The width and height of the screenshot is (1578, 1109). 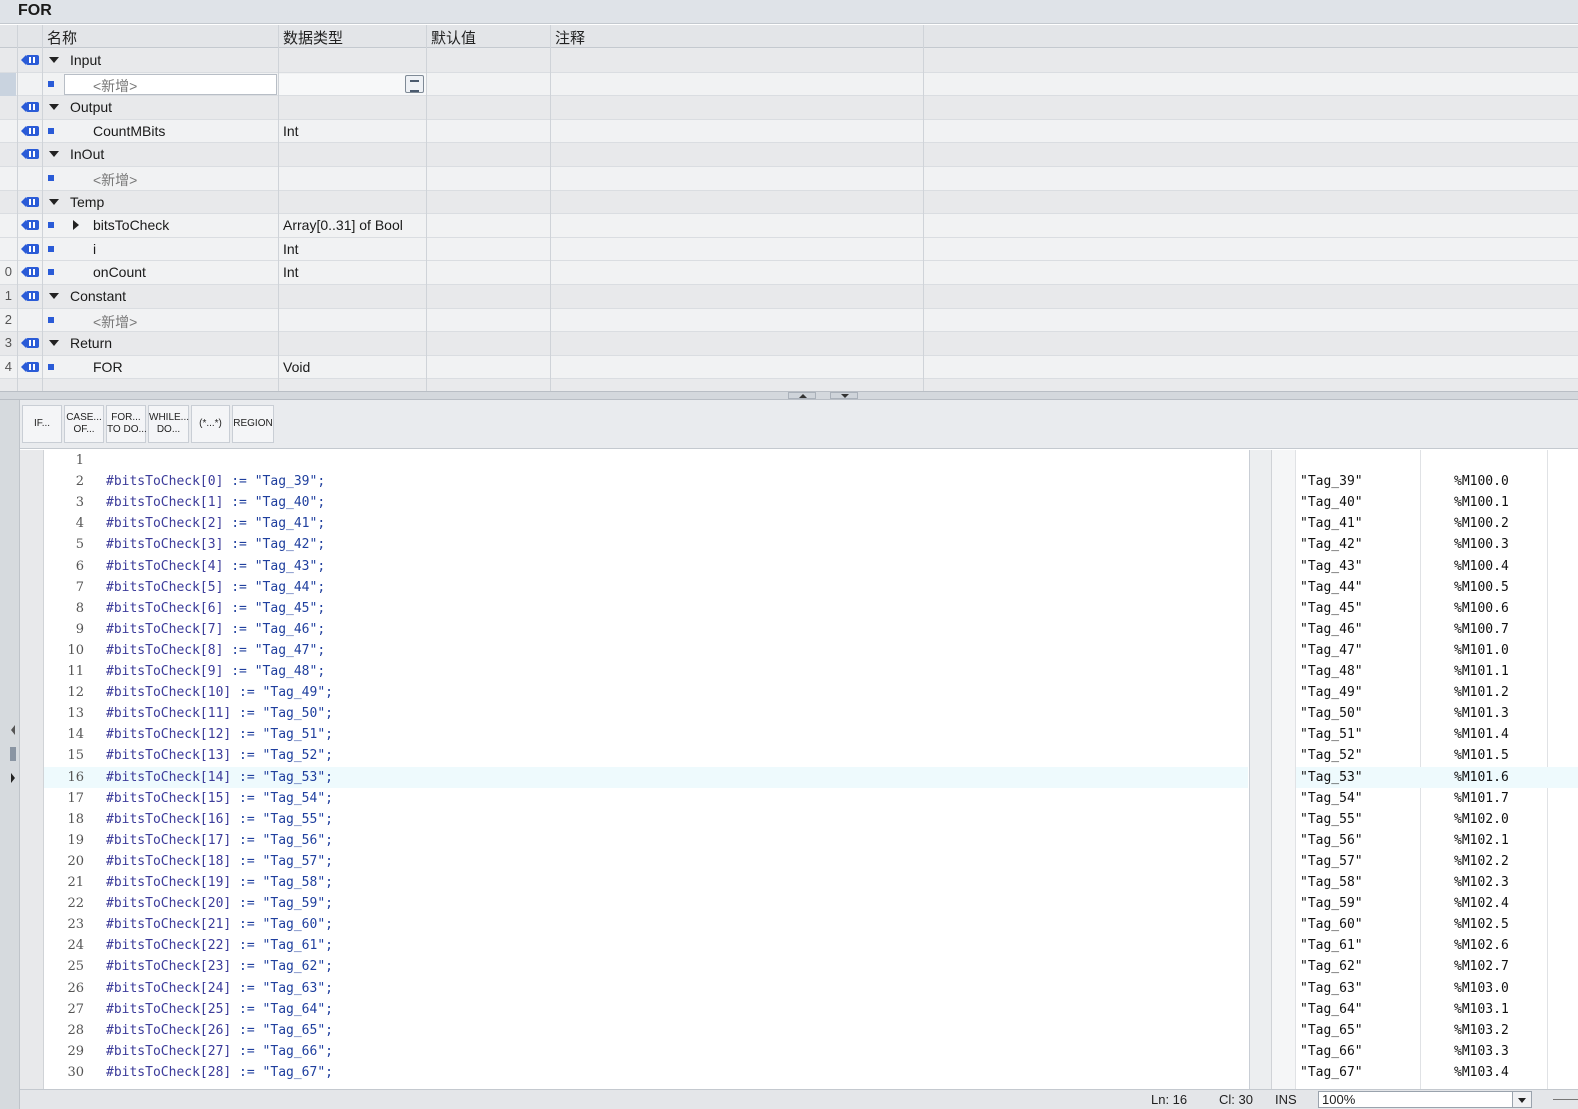 I want to click on code-line: 6 #bitsToCheck[4] := "Tag_43";, so click(x=646, y=566).